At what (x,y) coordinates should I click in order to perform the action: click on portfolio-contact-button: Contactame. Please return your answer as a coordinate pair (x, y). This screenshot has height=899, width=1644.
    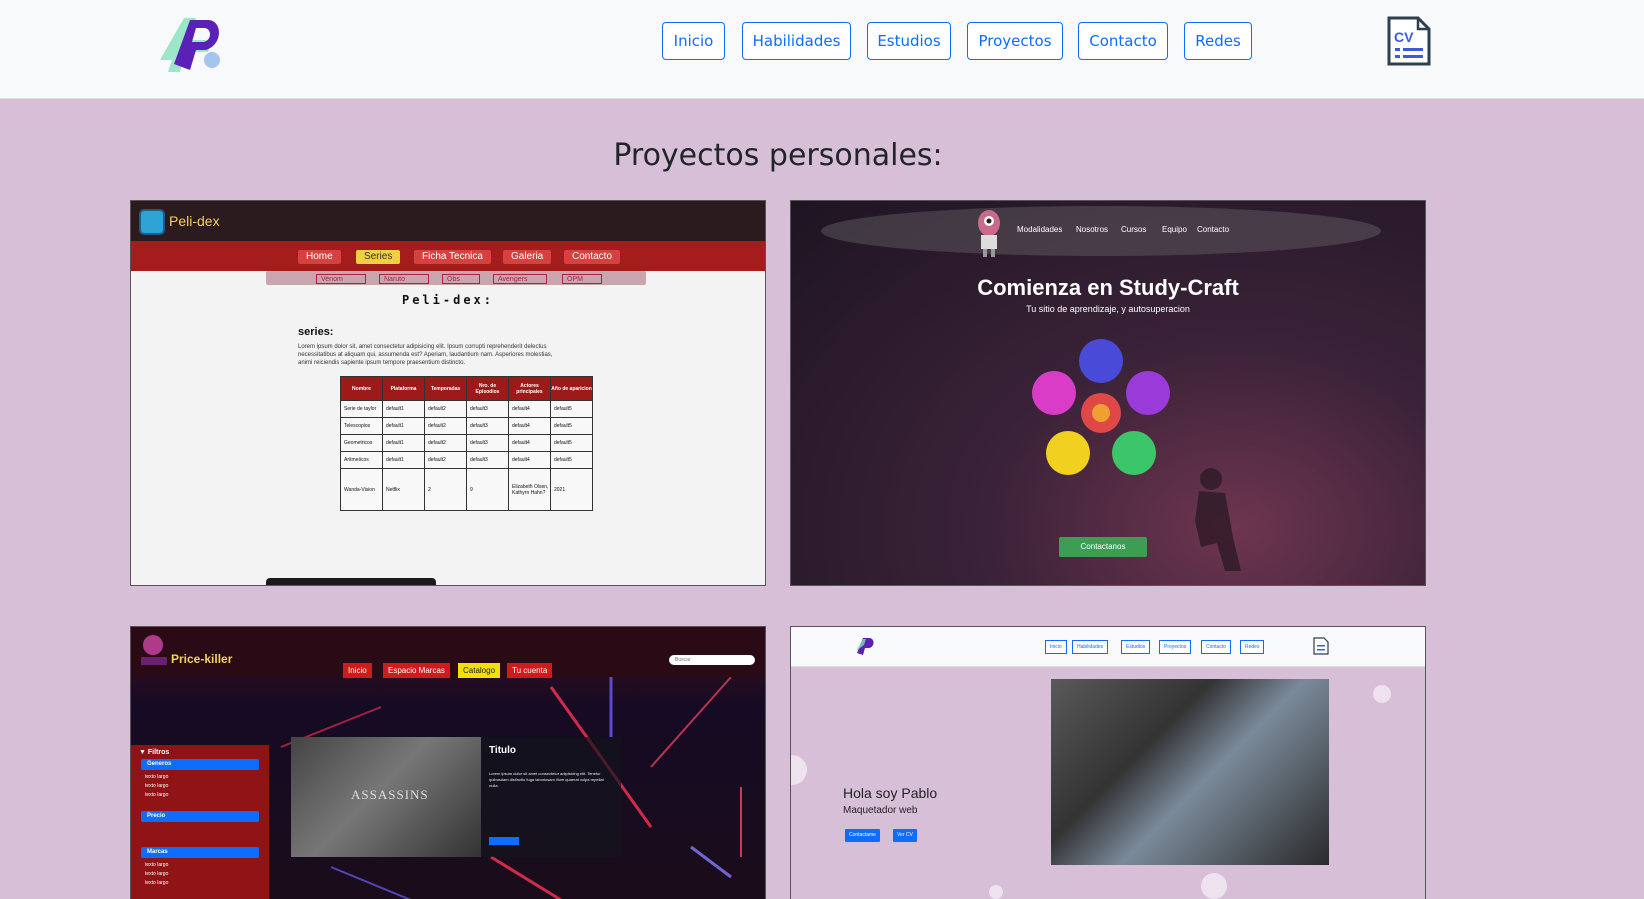
    Looking at the image, I should click on (862, 835).